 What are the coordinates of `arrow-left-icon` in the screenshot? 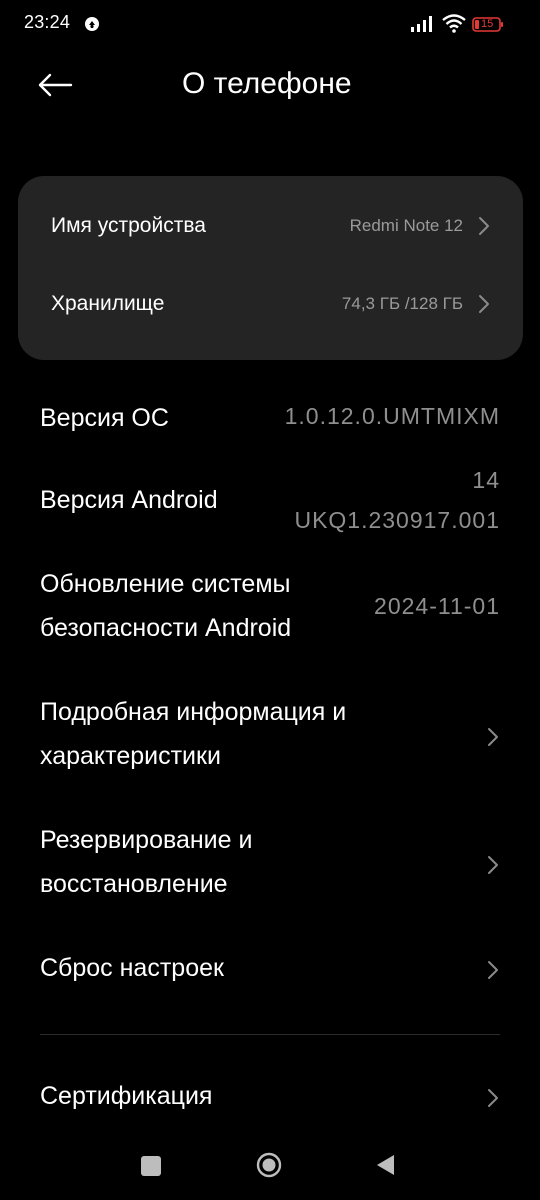 It's located at (55, 85).